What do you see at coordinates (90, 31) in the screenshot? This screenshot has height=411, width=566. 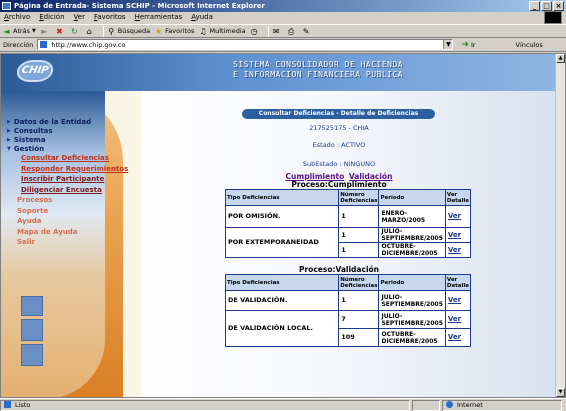 I see `home-button: ⌂` at bounding box center [90, 31].